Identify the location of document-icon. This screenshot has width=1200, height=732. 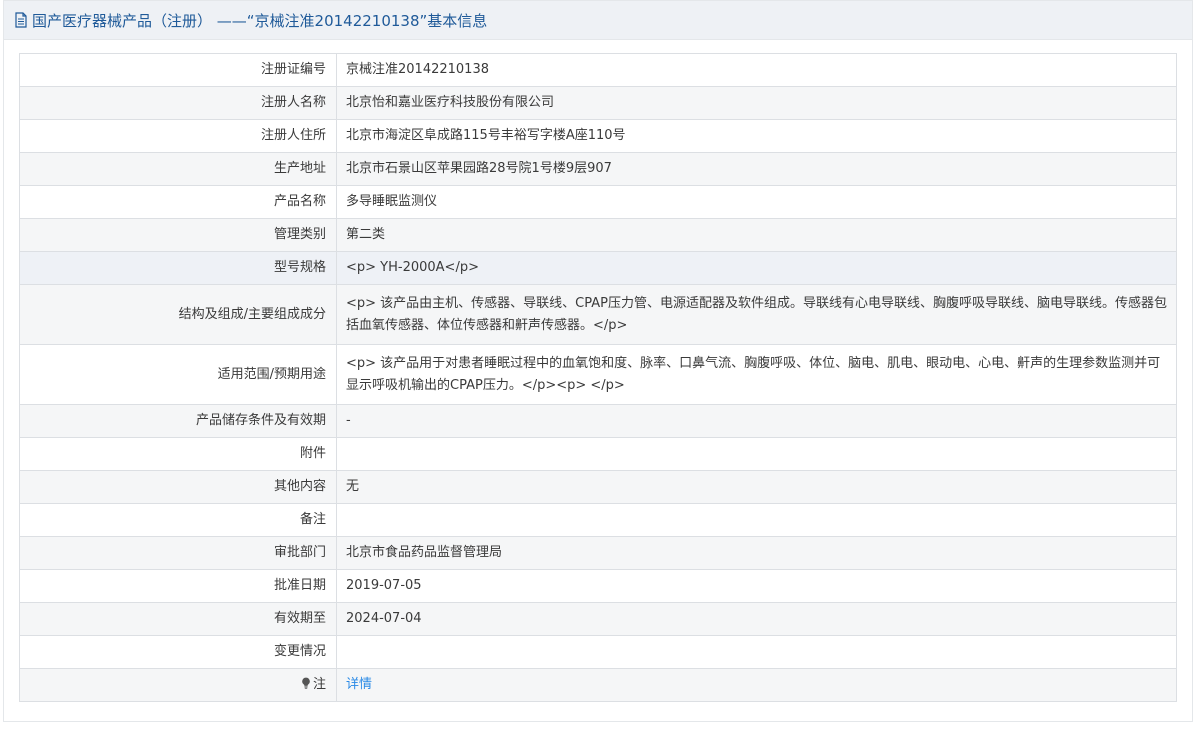
(21, 20).